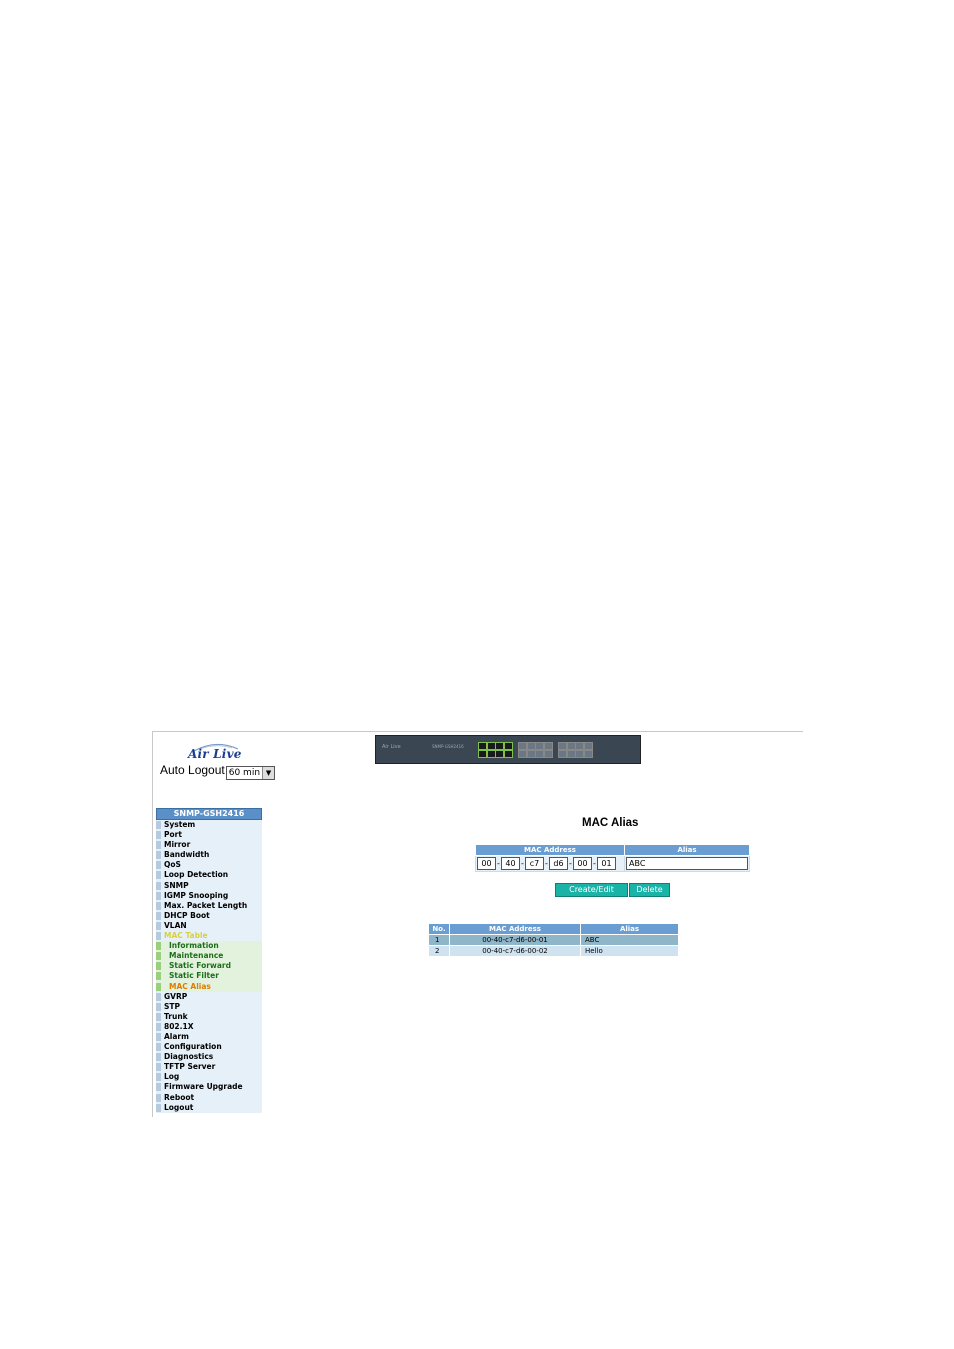 This screenshot has height=1349, width=954. I want to click on sidebar-item-diagnostics: Diagnostics, so click(209, 1057).